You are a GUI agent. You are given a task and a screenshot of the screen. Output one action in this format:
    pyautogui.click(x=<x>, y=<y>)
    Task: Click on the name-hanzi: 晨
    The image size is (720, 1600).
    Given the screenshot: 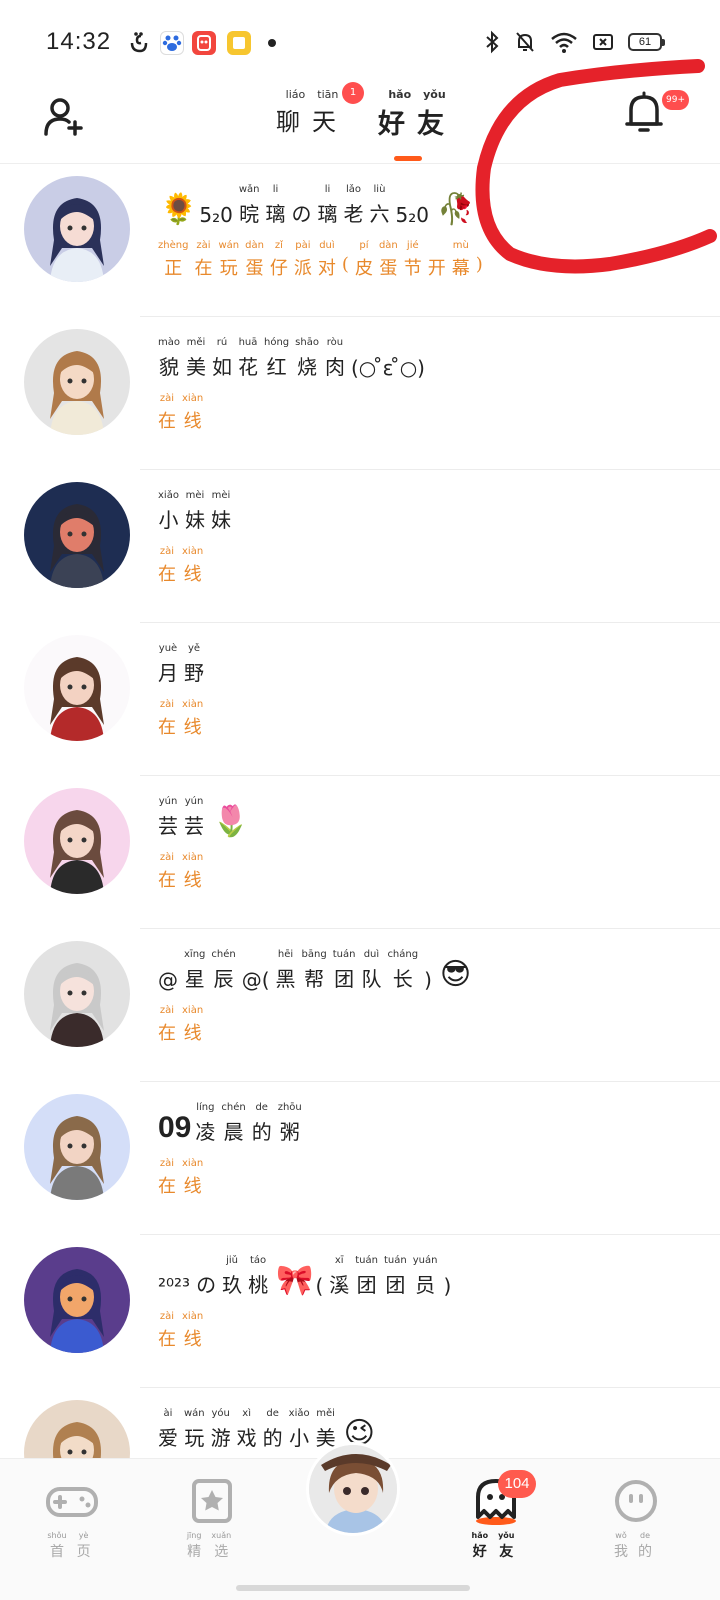 What is the action you would take?
    pyautogui.click(x=233, y=1132)
    